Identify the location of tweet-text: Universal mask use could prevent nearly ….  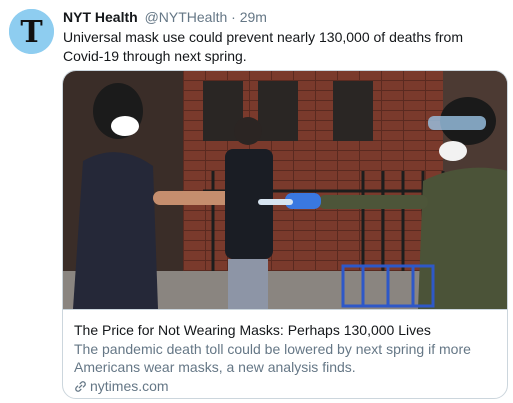
(263, 46).